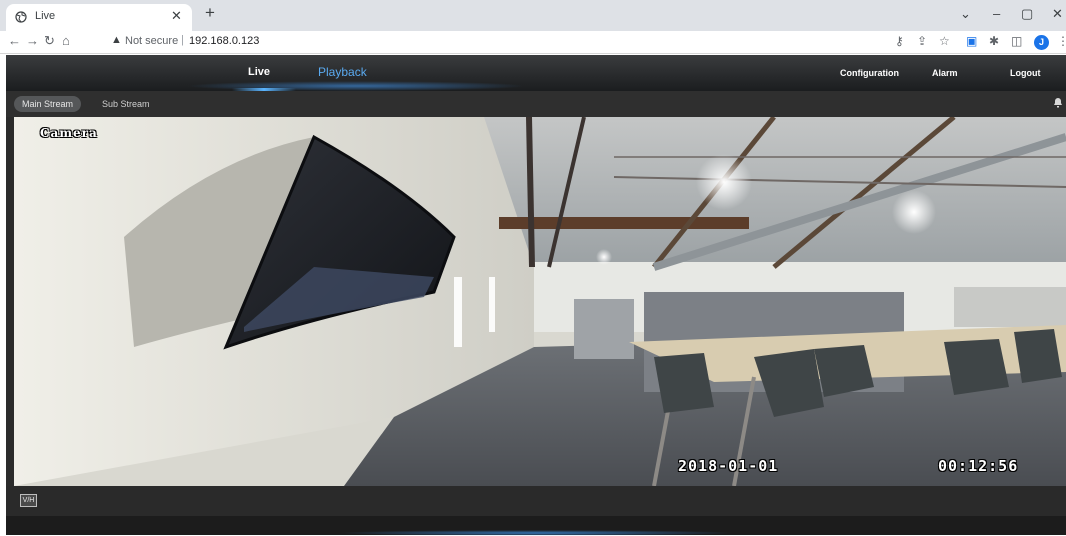  I want to click on flip-vh-button: V/H, so click(28, 500).